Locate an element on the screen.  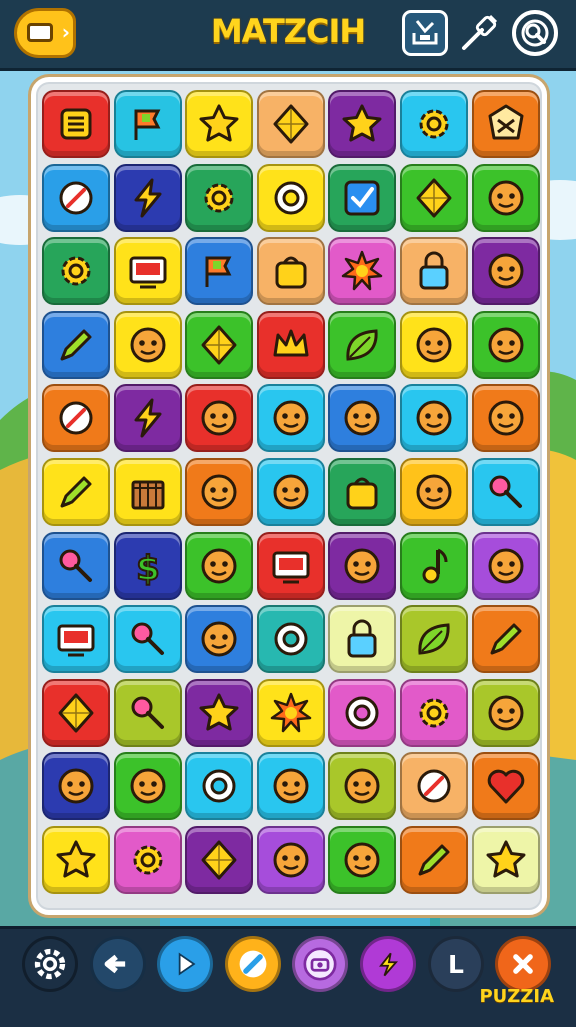
wand-button is located at coordinates (479, 33).